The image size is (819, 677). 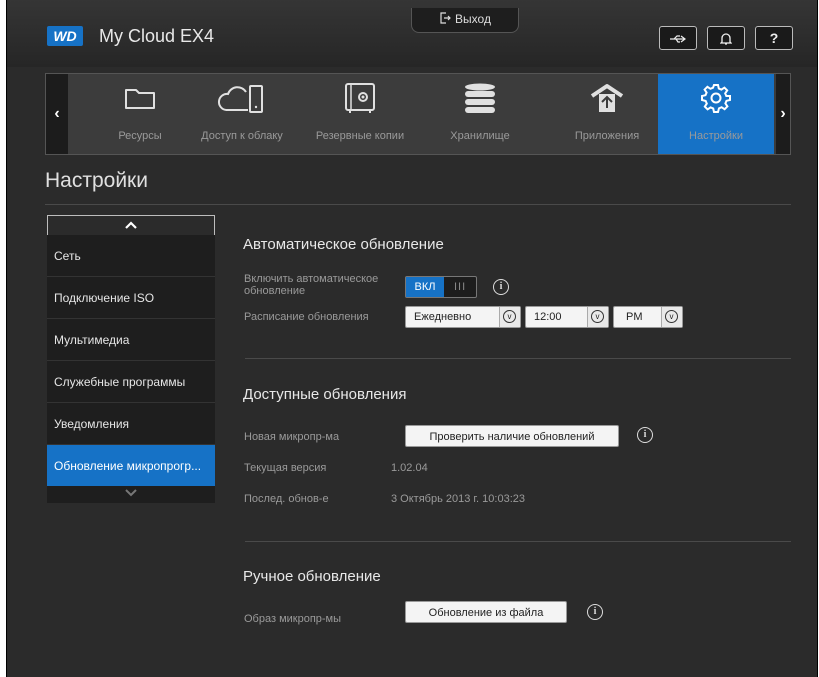 I want to click on nav-item-apps: Приложения, so click(x=607, y=114).